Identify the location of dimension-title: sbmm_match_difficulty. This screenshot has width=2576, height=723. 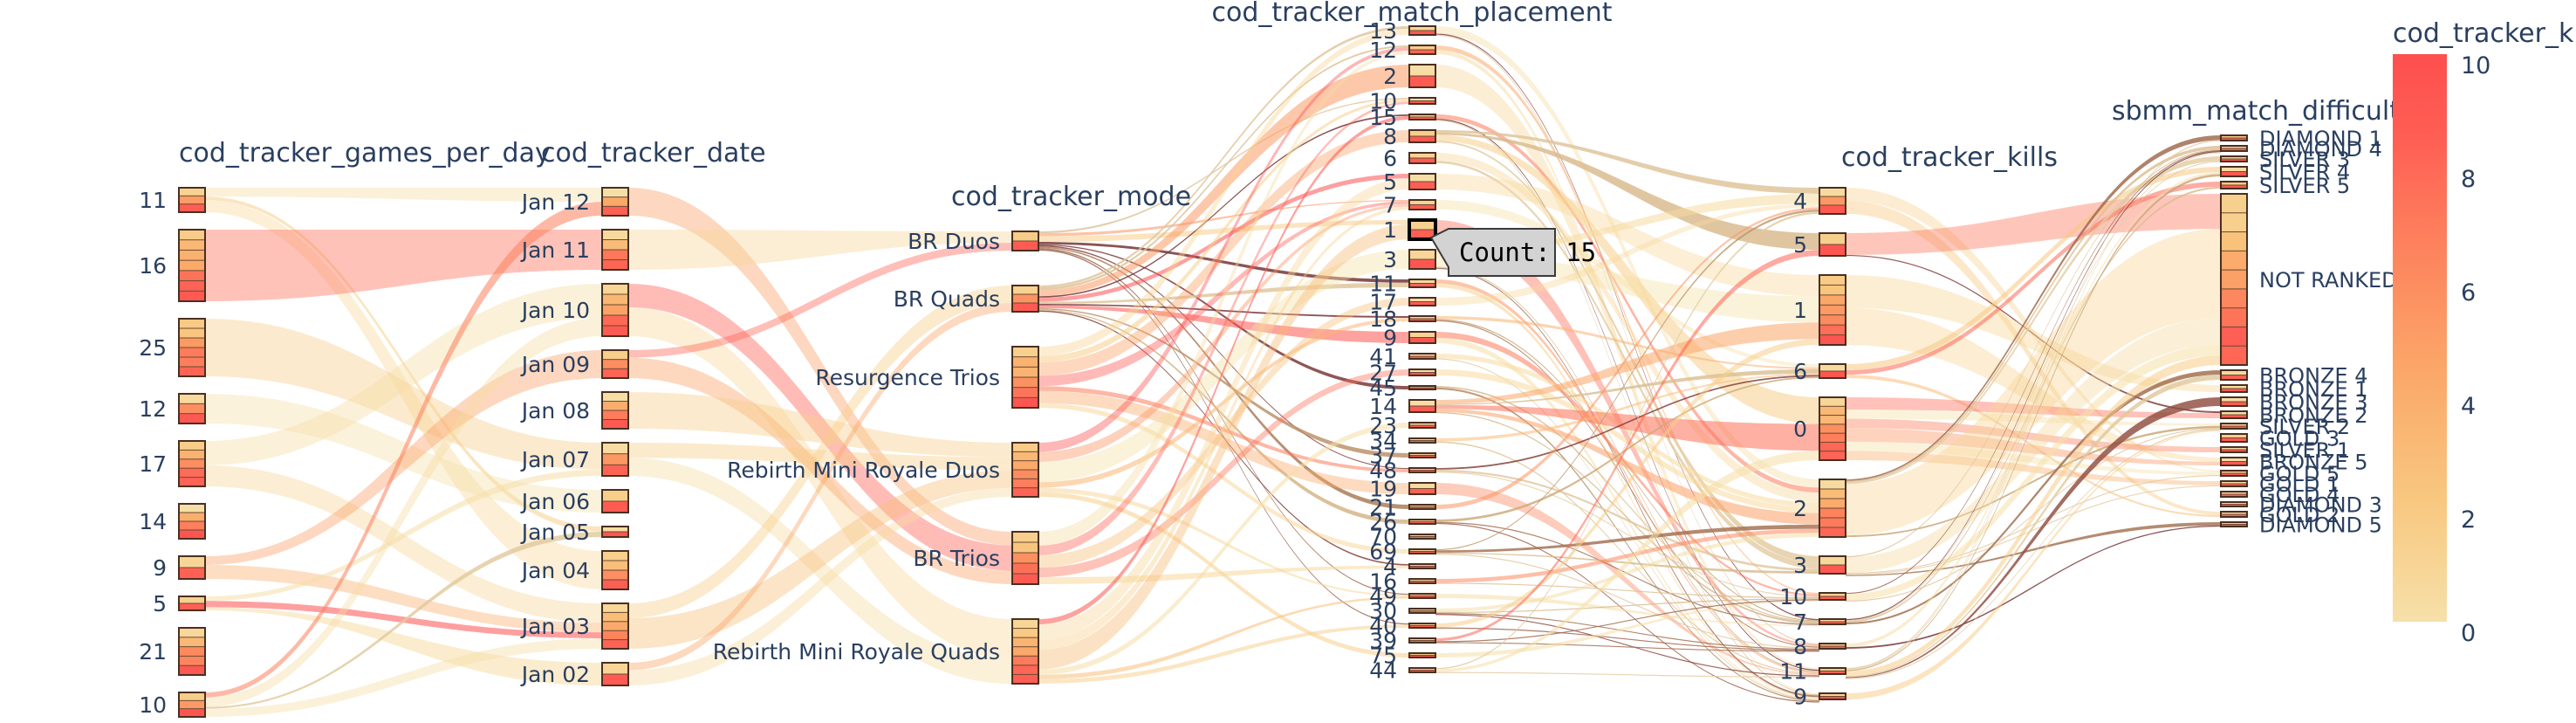
(2264, 111).